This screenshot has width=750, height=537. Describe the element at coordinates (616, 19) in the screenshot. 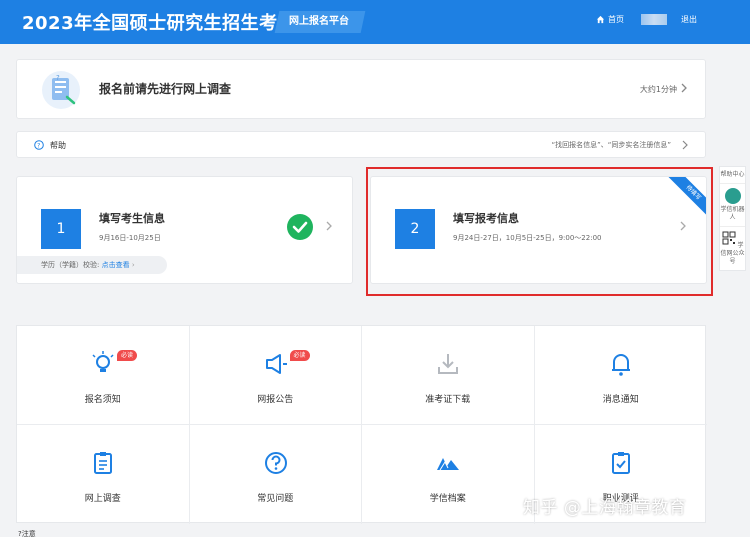

I see `home-label: 首页` at that location.